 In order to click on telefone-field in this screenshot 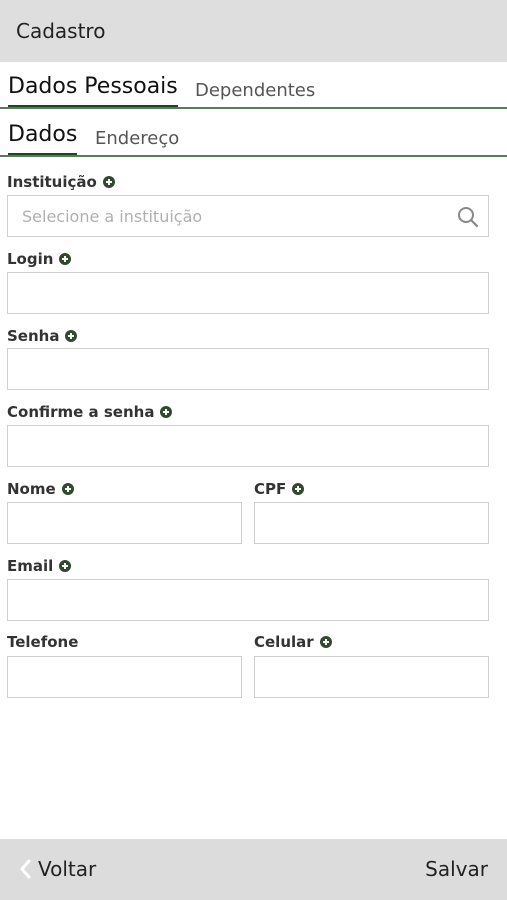, I will do `click(124, 677)`.